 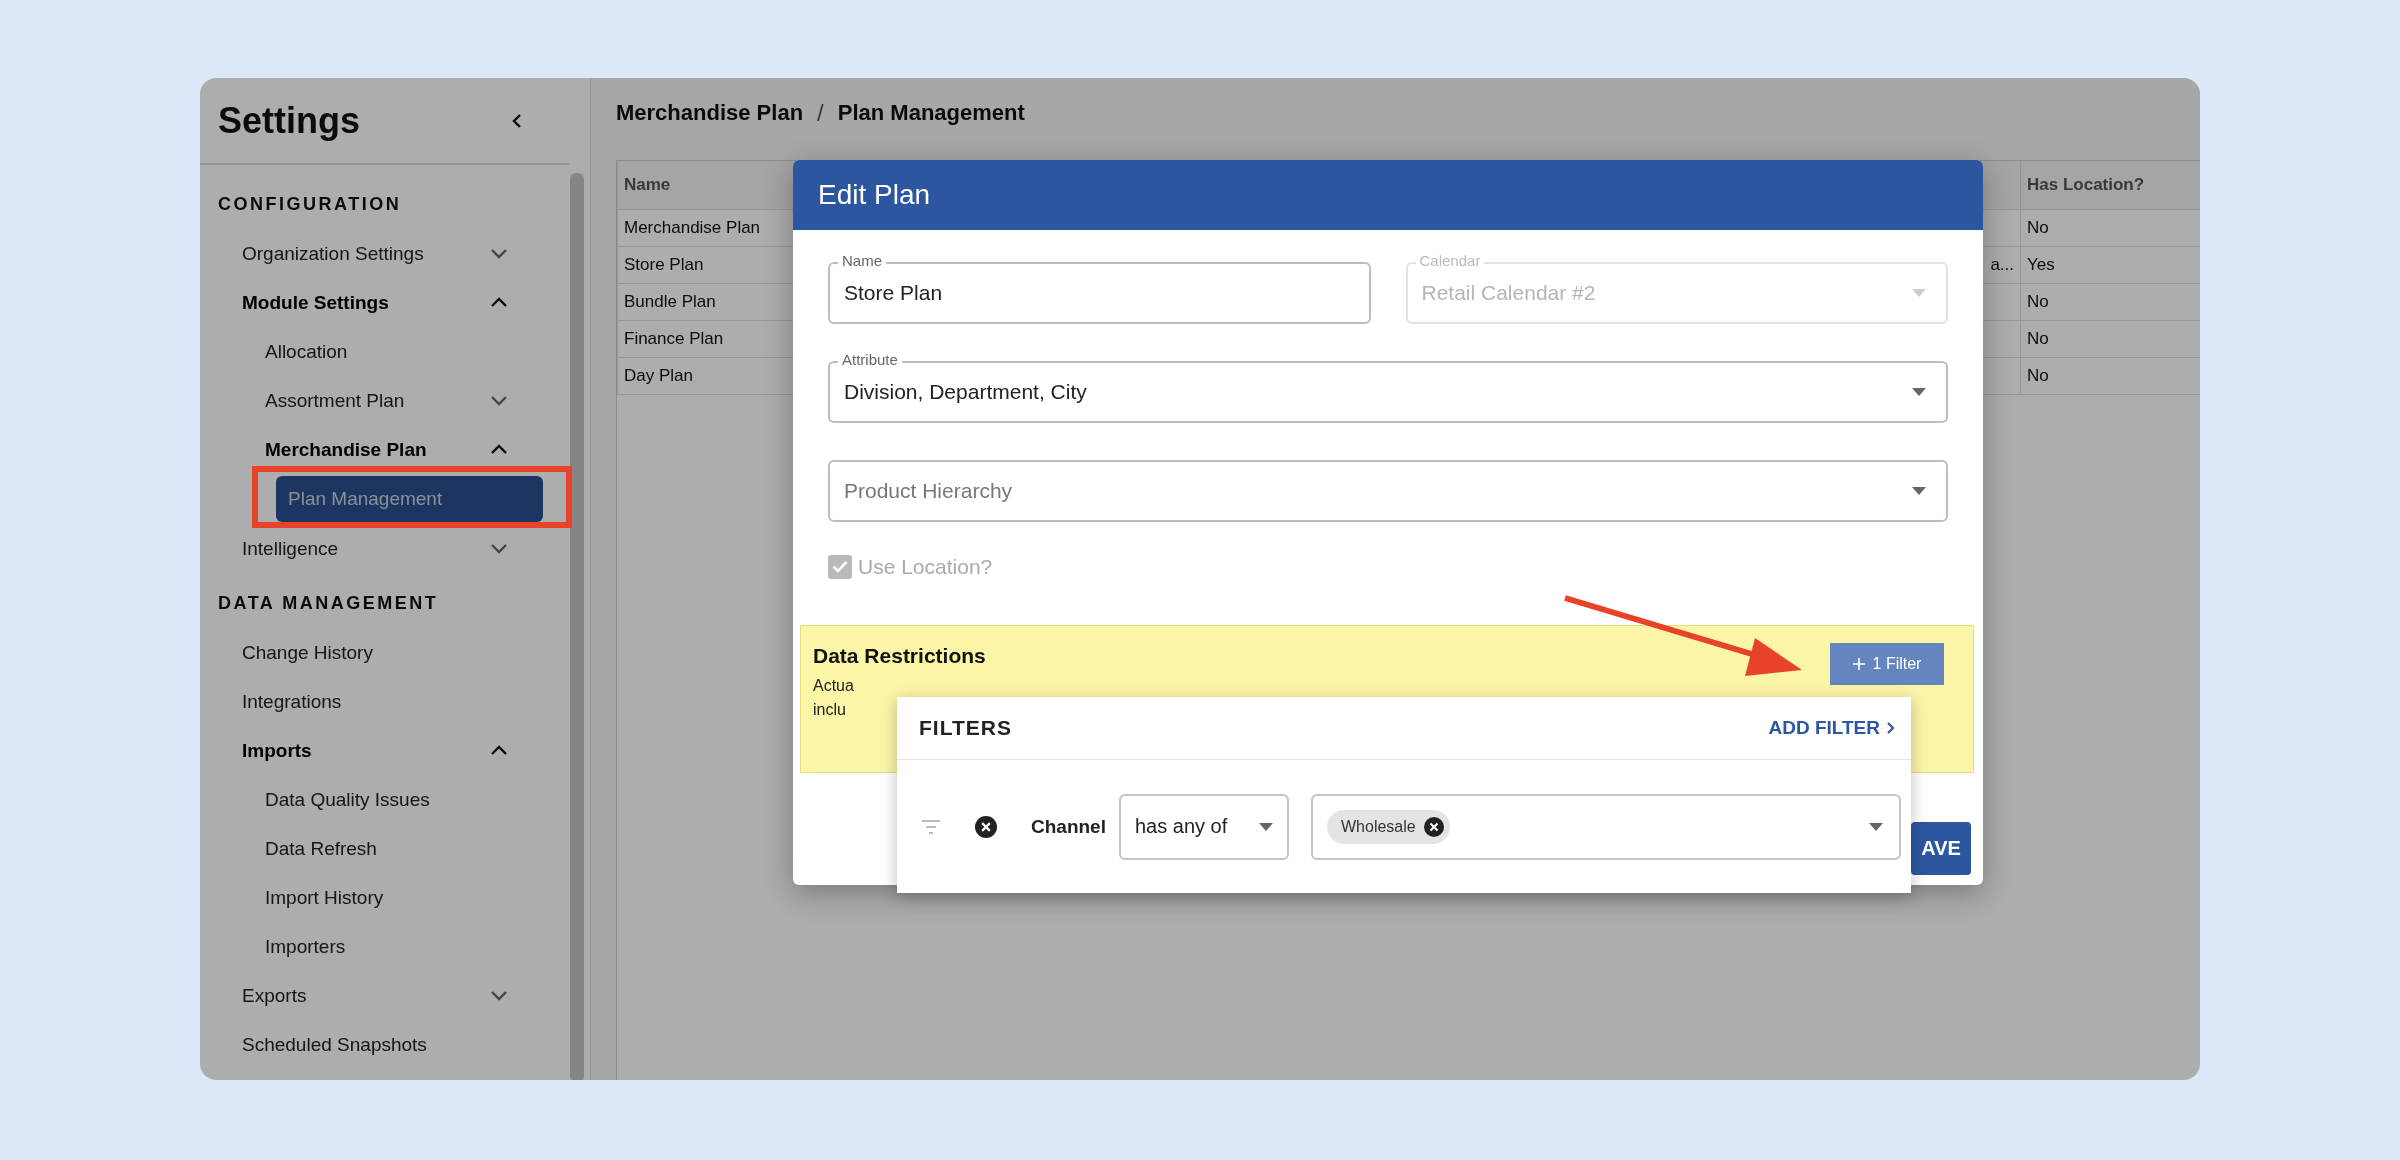 I want to click on sidebar-item: Change History, so click(x=373, y=652).